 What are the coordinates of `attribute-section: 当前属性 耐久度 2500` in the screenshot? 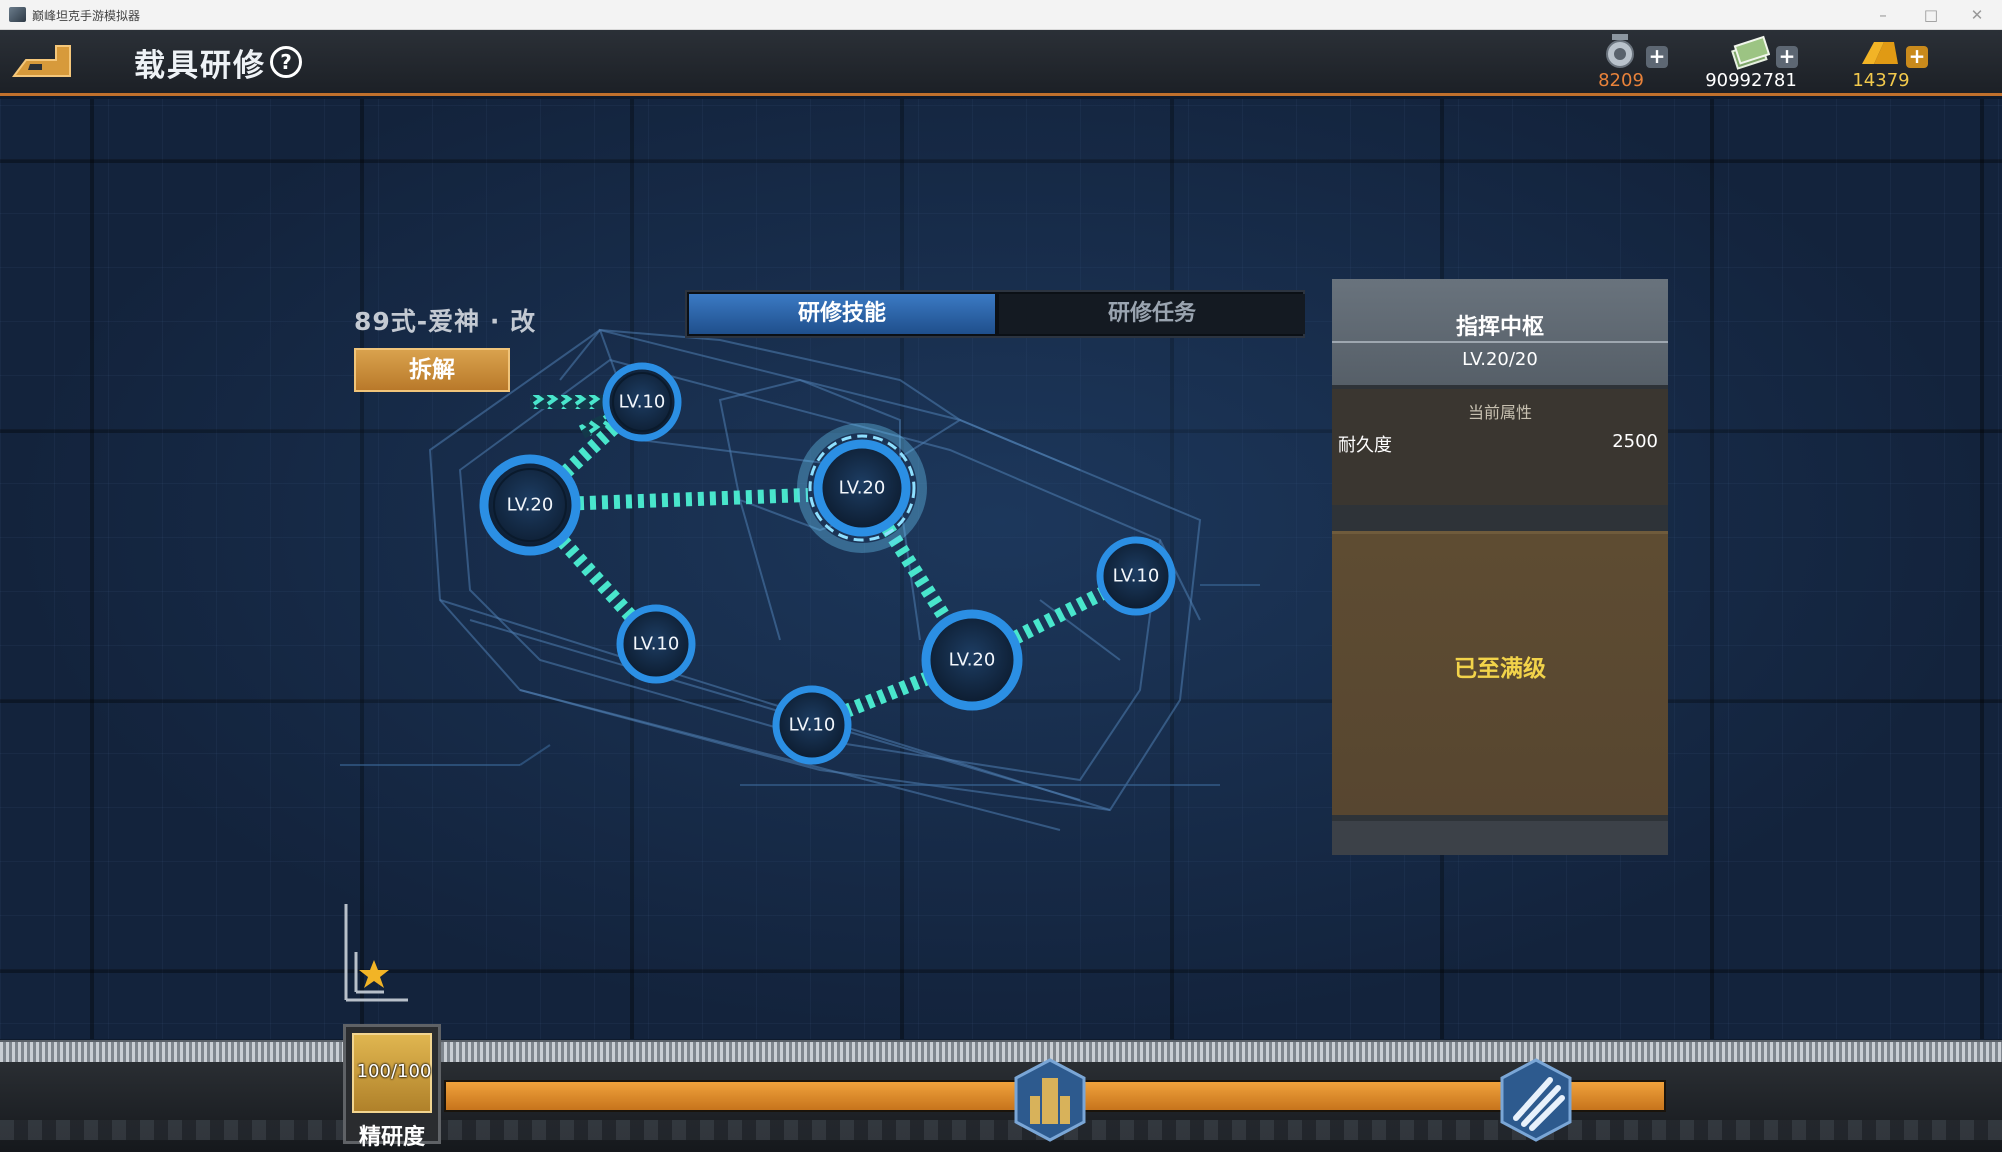 It's located at (1500, 447).